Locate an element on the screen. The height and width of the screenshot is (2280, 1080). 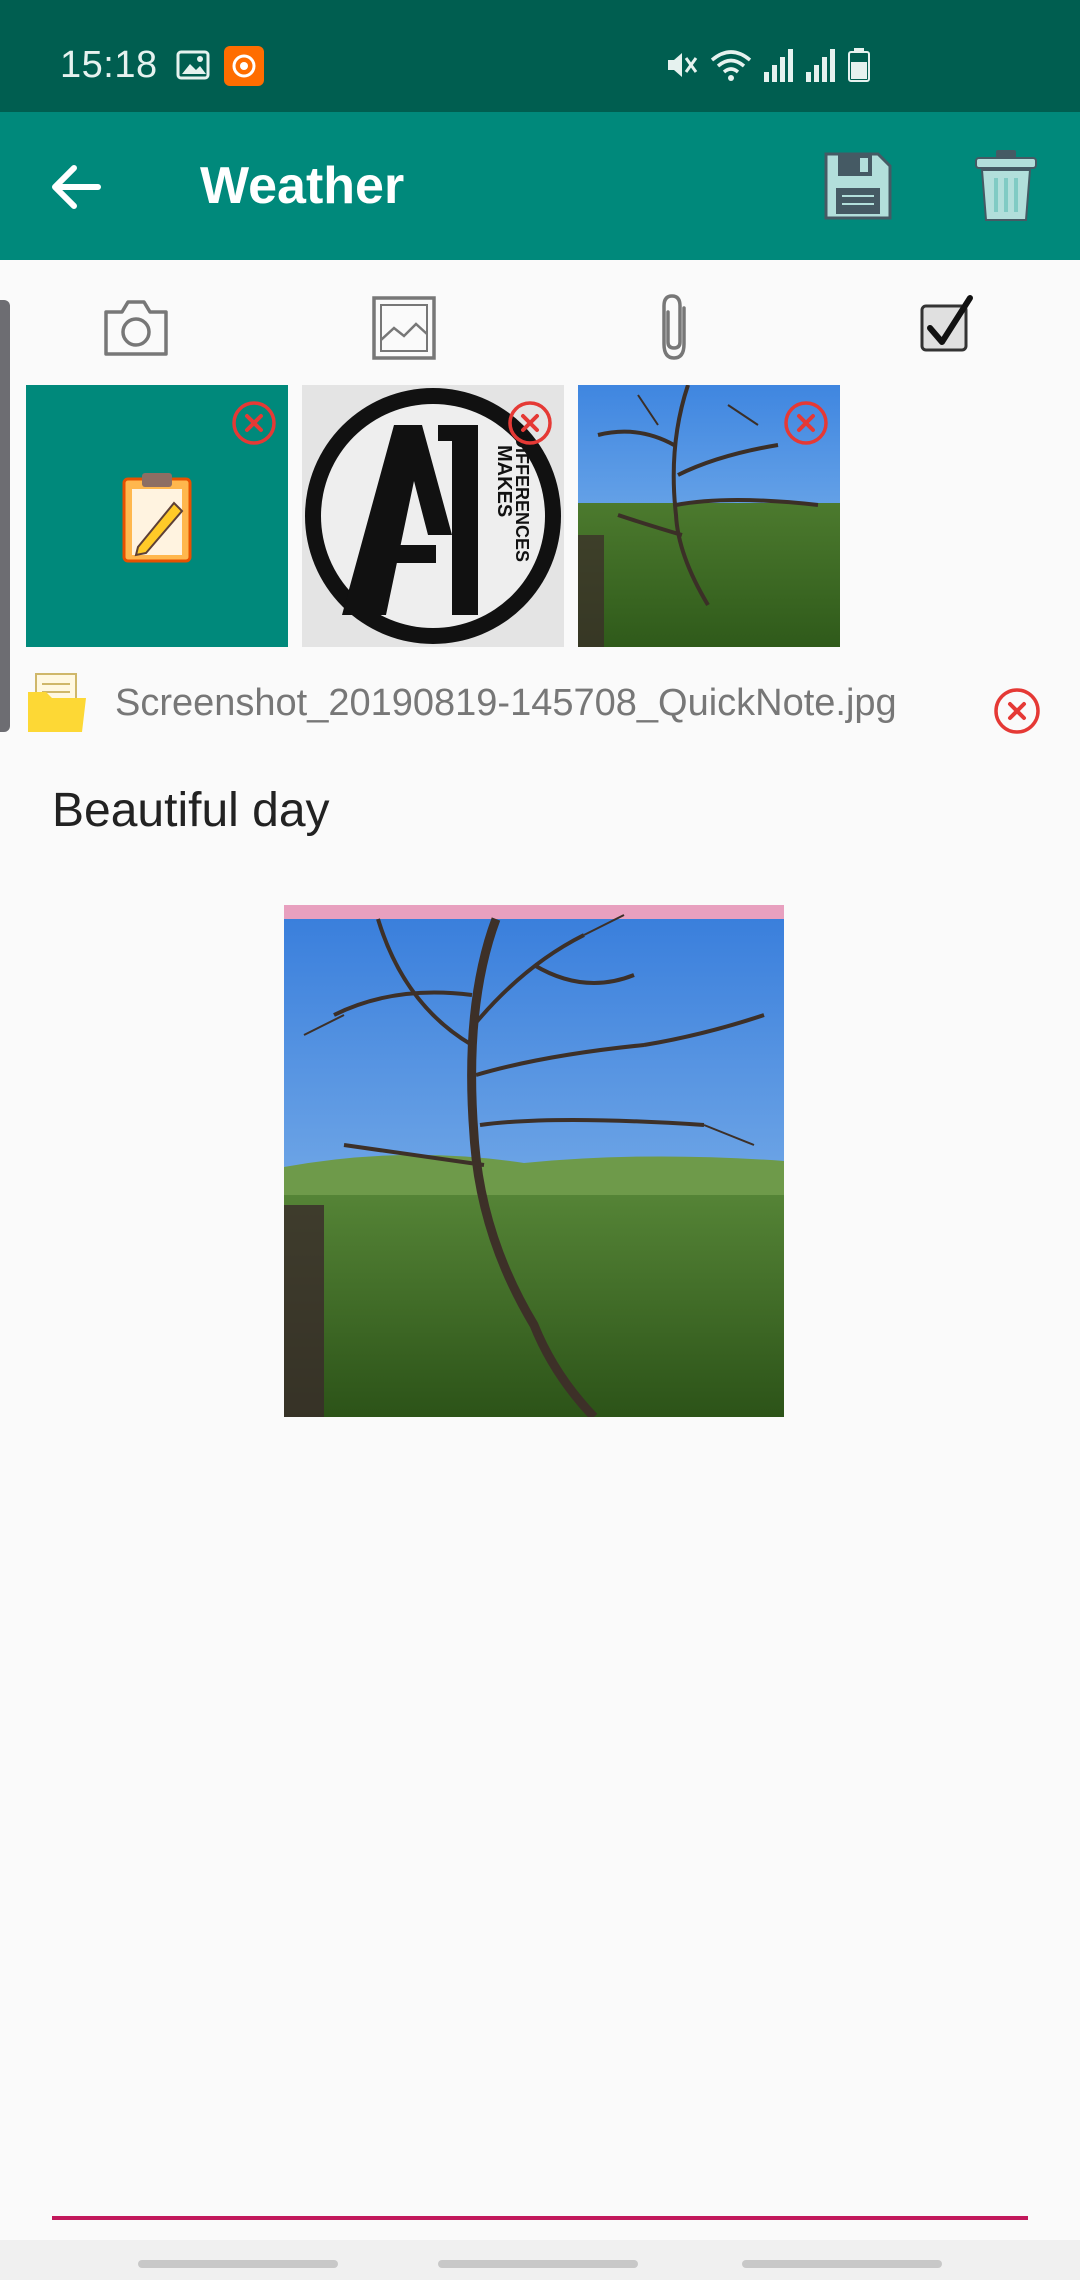
svg-text: DIFFERENCES is located at coordinates (522, 498).